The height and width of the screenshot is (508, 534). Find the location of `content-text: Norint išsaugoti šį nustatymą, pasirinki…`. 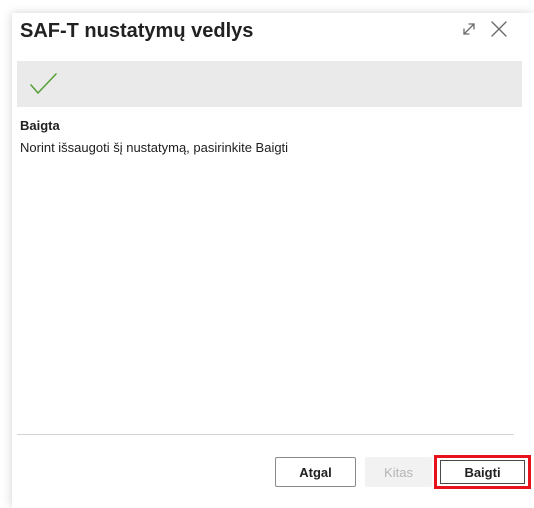

content-text: Norint išsaugoti šį nustatymą, pasirinki… is located at coordinates (154, 147).